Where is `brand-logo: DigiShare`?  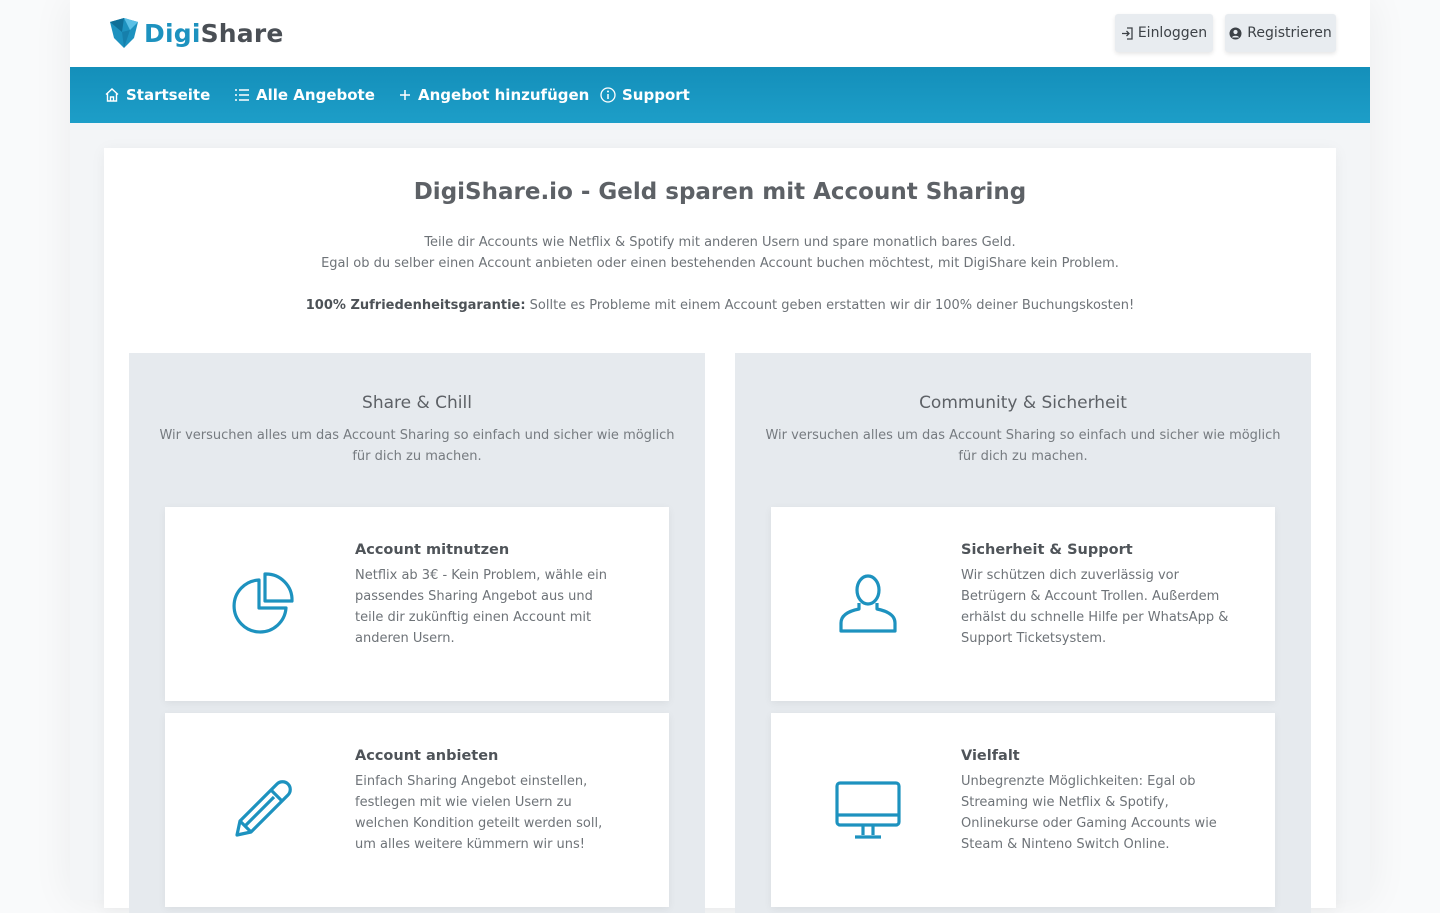
brand-logo: DigiShare is located at coordinates (196, 33).